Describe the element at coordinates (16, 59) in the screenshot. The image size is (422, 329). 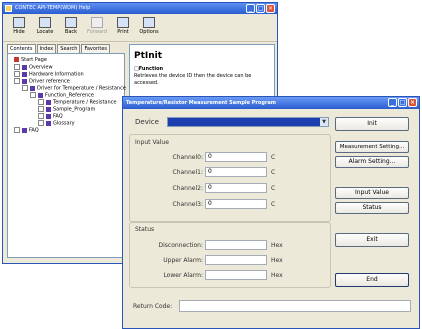
I see `page-icon` at that location.